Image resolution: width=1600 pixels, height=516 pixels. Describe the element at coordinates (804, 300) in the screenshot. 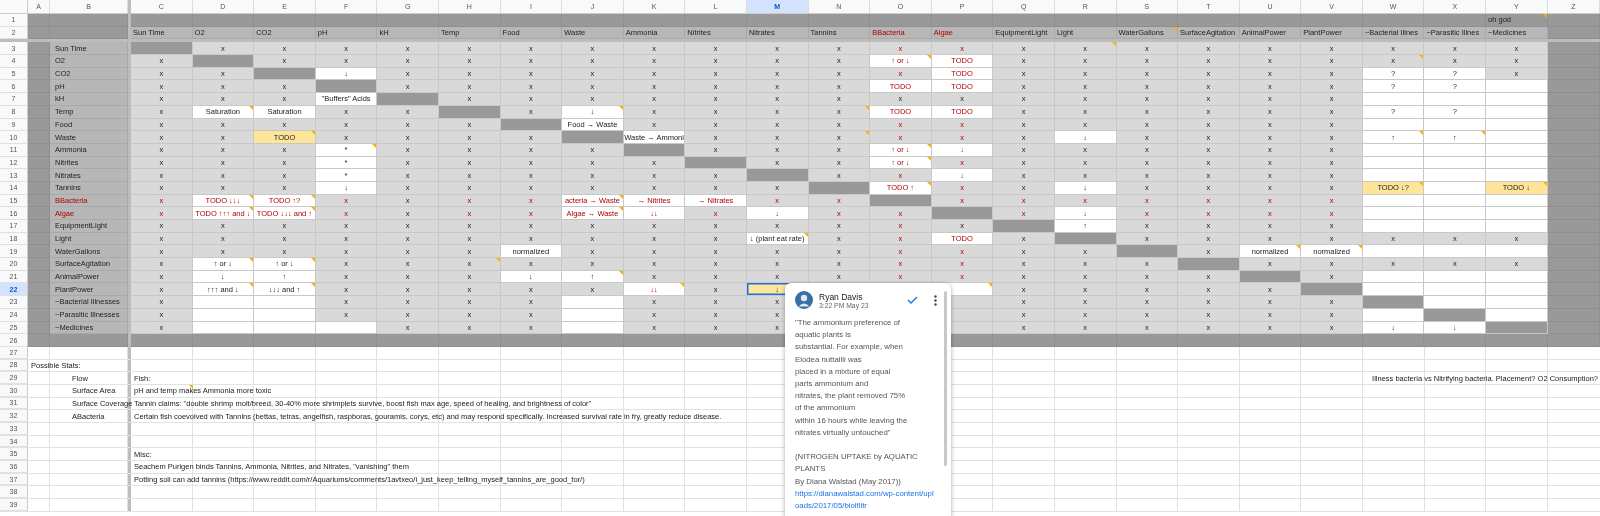

I see `avatar-icon` at that location.